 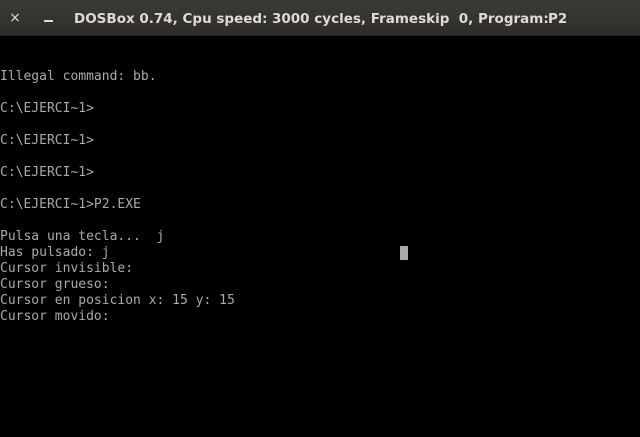 I want to click on console-line: Pulsa una tecla... j, so click(x=82, y=236).